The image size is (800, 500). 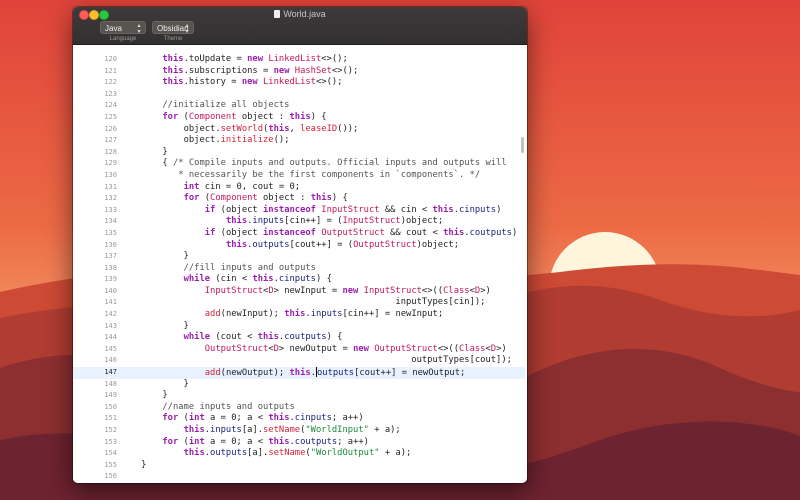 What do you see at coordinates (299, 141) in the screenshot?
I see `code-line: 127 object.initialize();` at bounding box center [299, 141].